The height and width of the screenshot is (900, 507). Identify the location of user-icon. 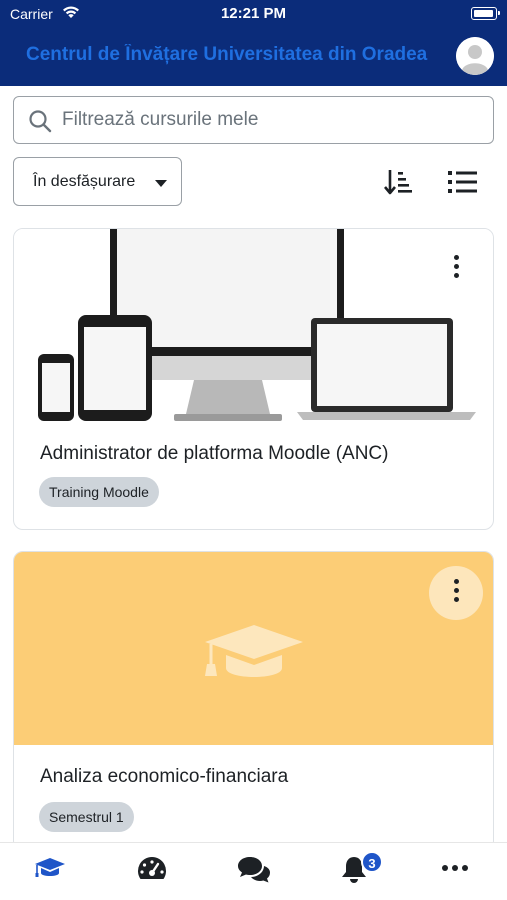
(475, 56).